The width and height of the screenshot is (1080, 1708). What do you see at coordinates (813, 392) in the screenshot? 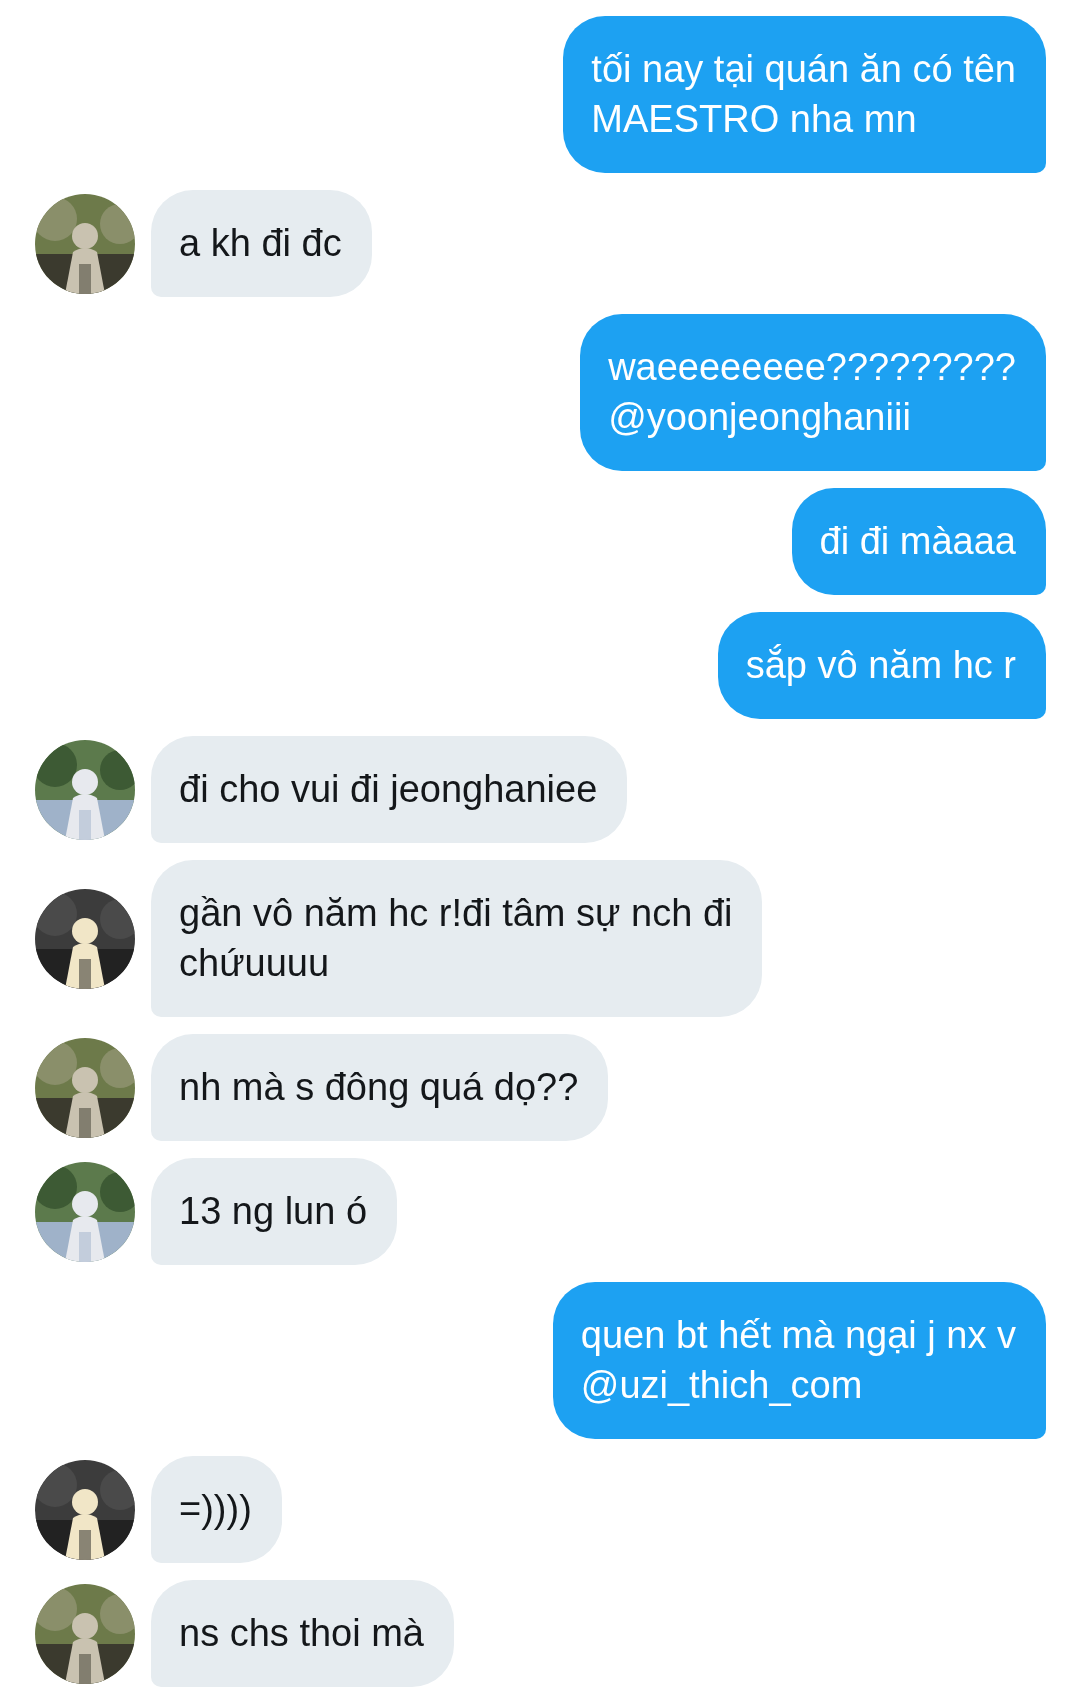
I see `message-bubble: waeeeeeeee????????? @yoonjeonghaniii` at bounding box center [813, 392].